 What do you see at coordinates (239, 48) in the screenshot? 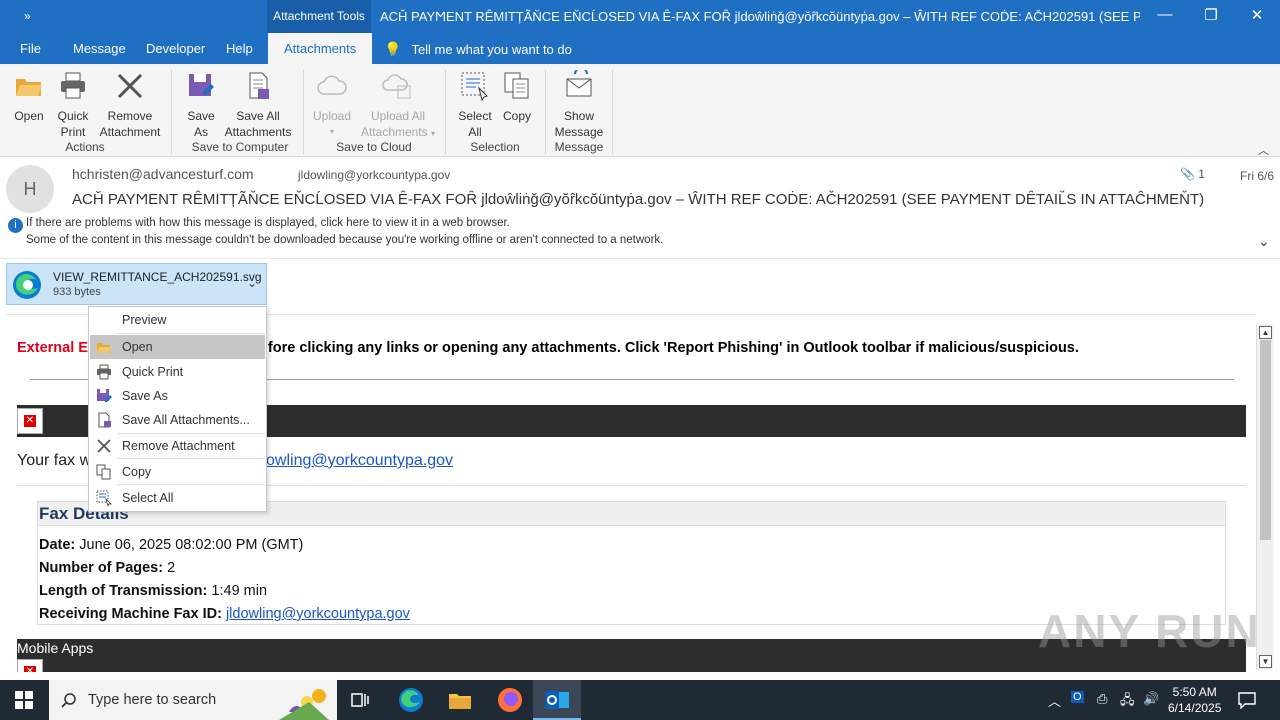
I see `tab-help: Help` at bounding box center [239, 48].